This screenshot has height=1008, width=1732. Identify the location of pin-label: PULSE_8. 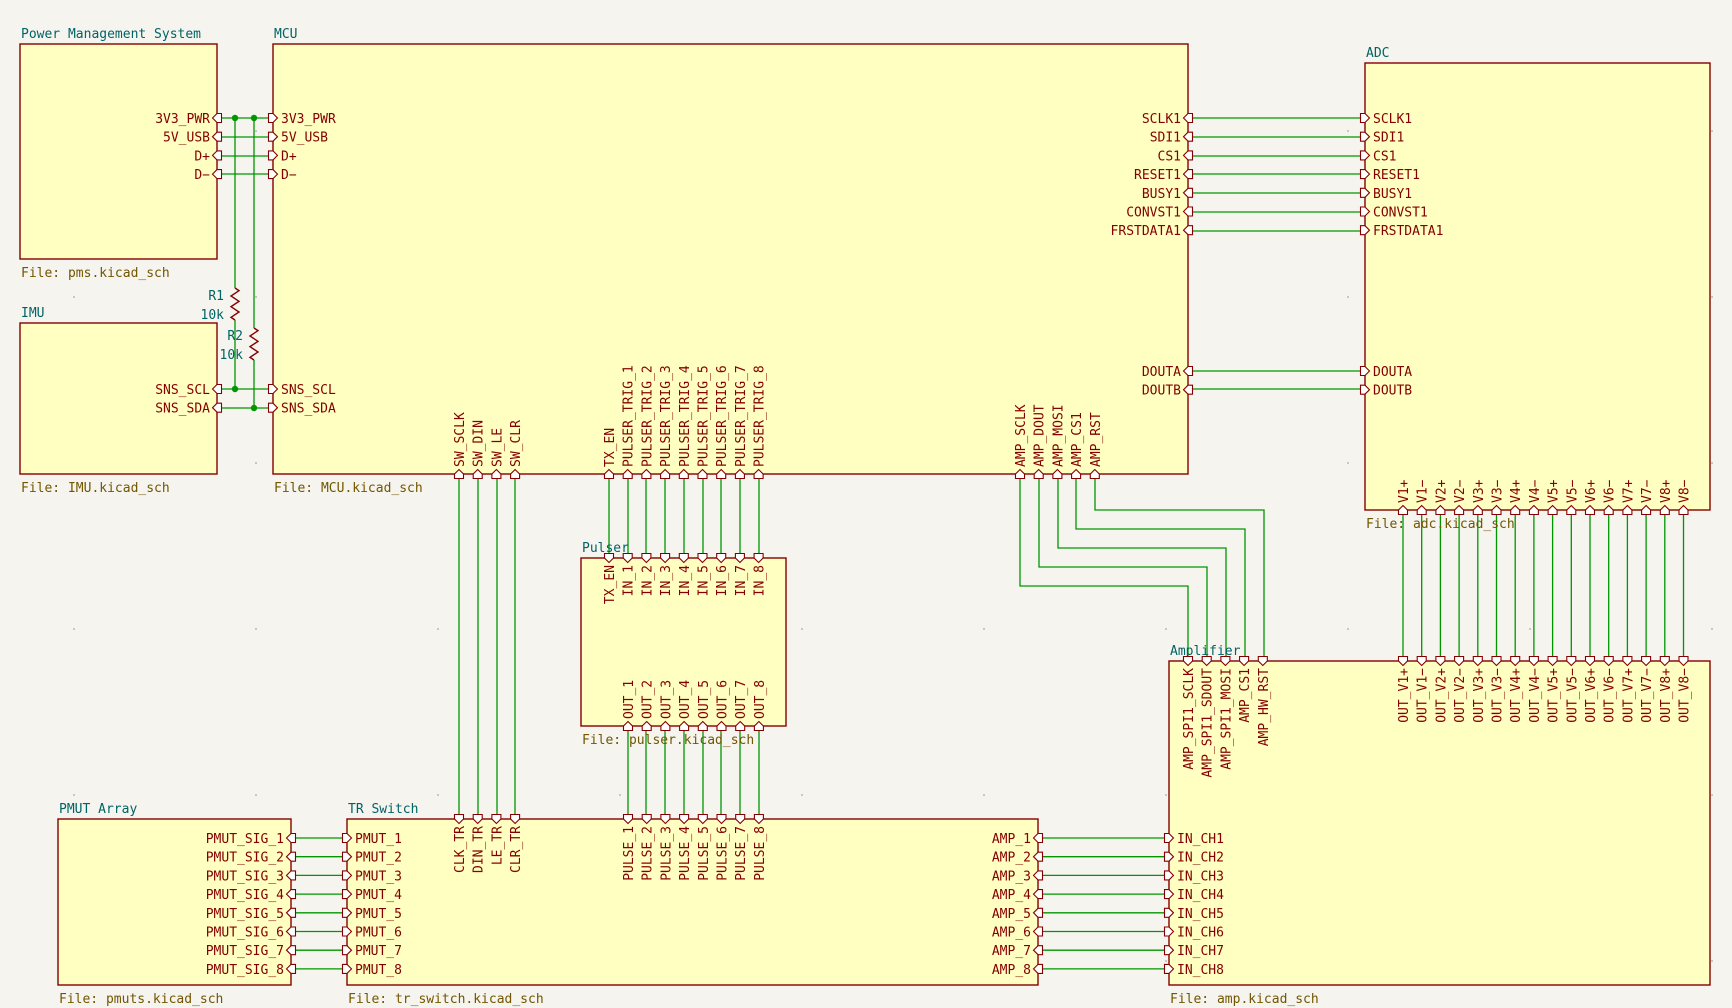
(760, 853).